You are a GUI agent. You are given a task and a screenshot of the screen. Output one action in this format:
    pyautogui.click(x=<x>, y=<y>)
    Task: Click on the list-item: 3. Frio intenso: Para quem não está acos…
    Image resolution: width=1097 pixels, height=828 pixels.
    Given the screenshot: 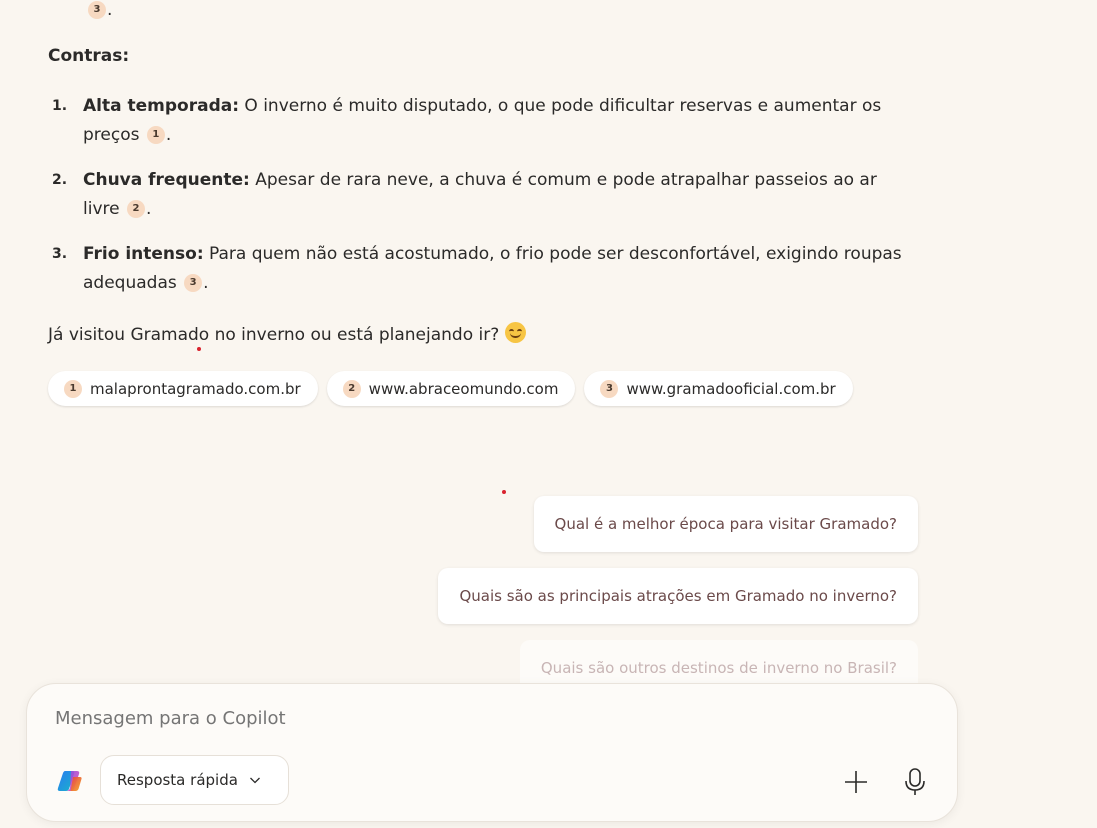 What is the action you would take?
    pyautogui.click(x=478, y=269)
    